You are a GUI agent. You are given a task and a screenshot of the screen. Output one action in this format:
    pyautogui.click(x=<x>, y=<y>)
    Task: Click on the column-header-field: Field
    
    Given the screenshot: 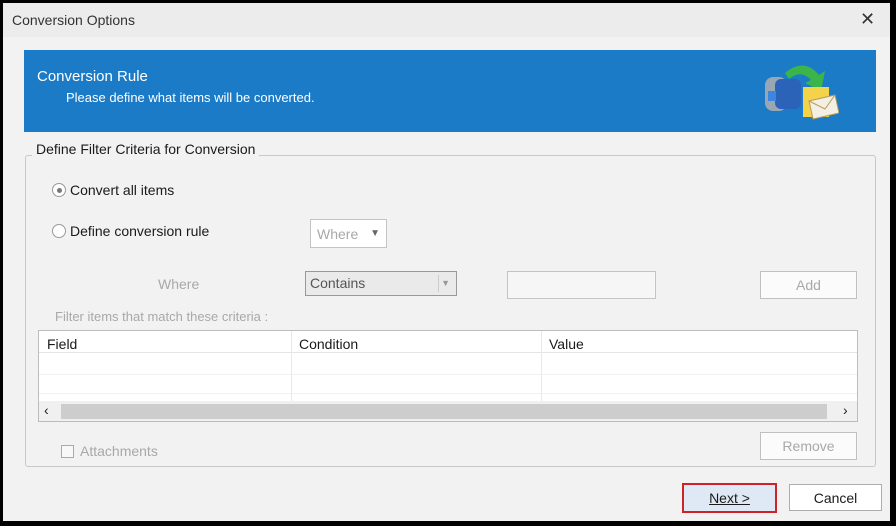 What is the action you would take?
    pyautogui.click(x=165, y=342)
    